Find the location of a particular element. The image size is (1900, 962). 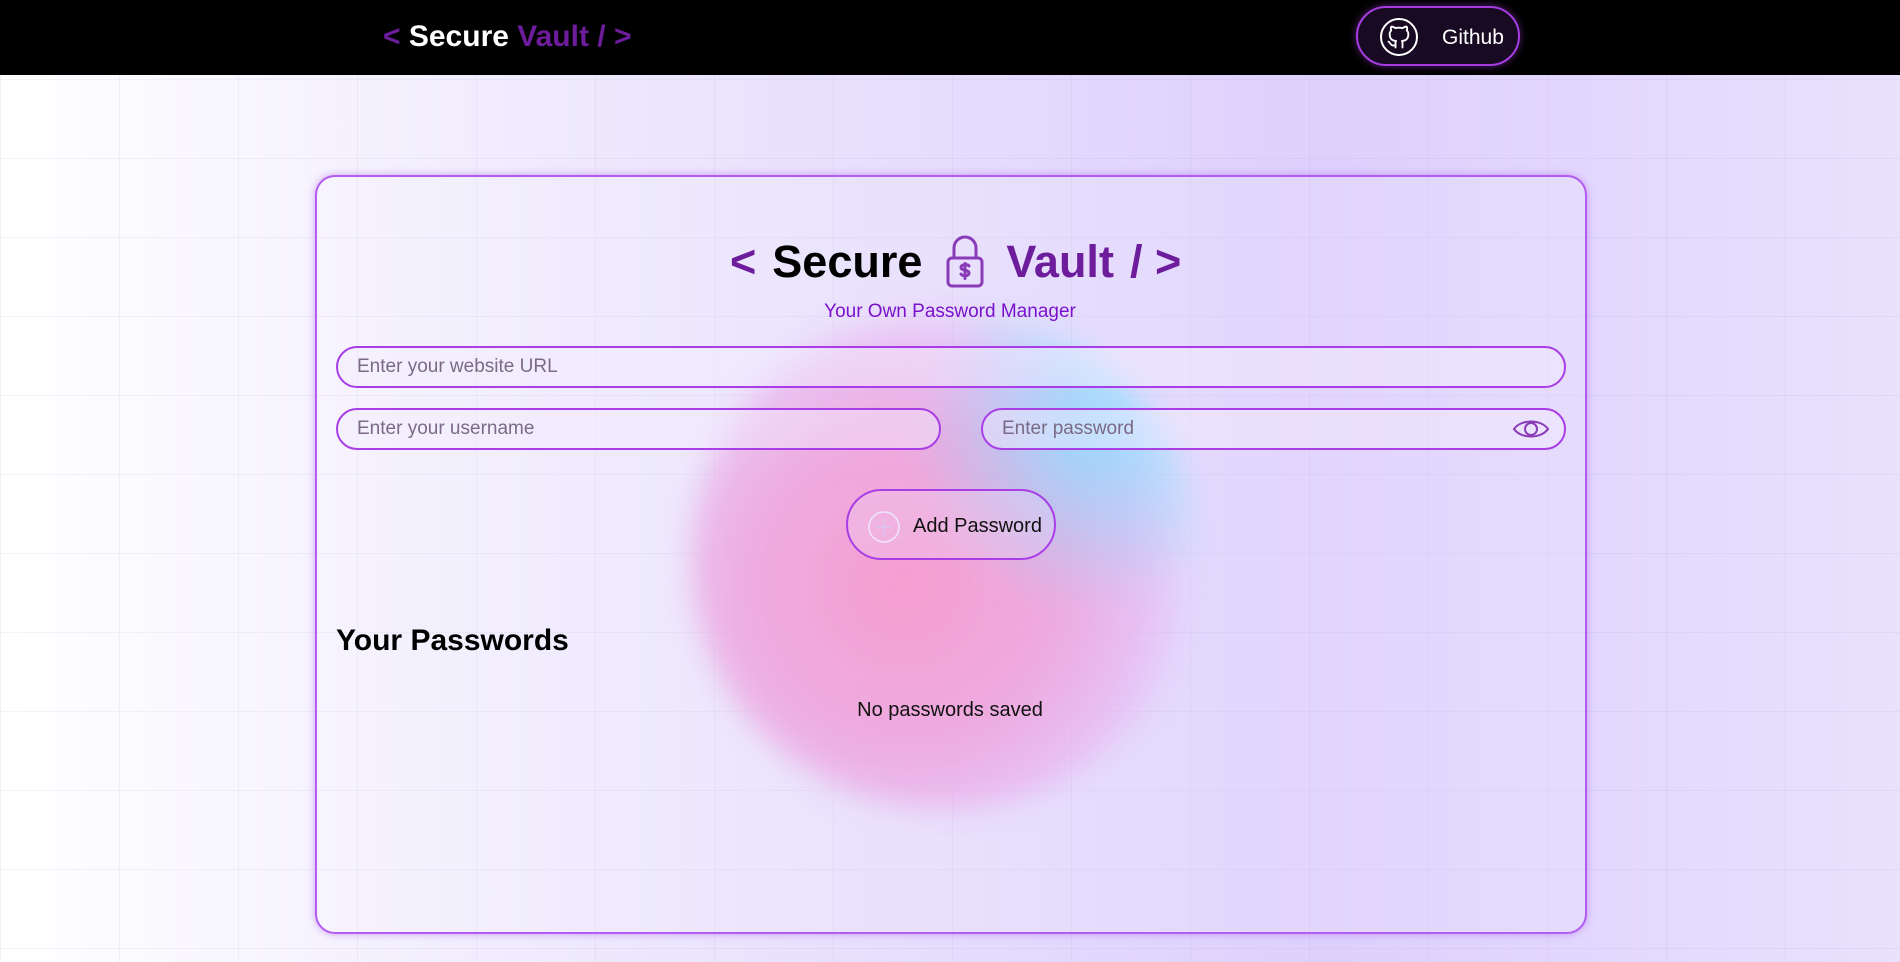

lock-dollar-icon is located at coordinates (965, 262).